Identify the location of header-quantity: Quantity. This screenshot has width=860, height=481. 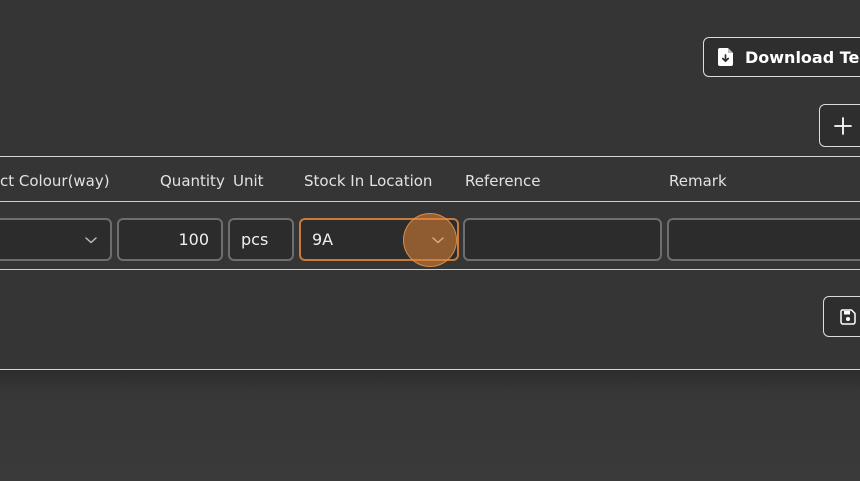
(192, 181).